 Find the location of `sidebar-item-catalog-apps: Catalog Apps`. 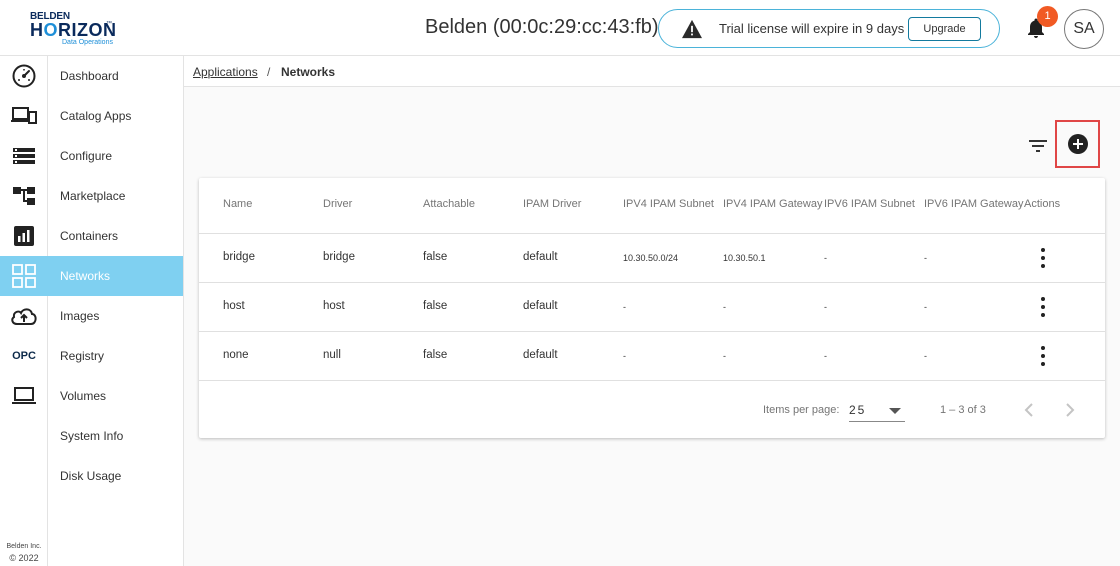

sidebar-item-catalog-apps: Catalog Apps is located at coordinates (115, 116).